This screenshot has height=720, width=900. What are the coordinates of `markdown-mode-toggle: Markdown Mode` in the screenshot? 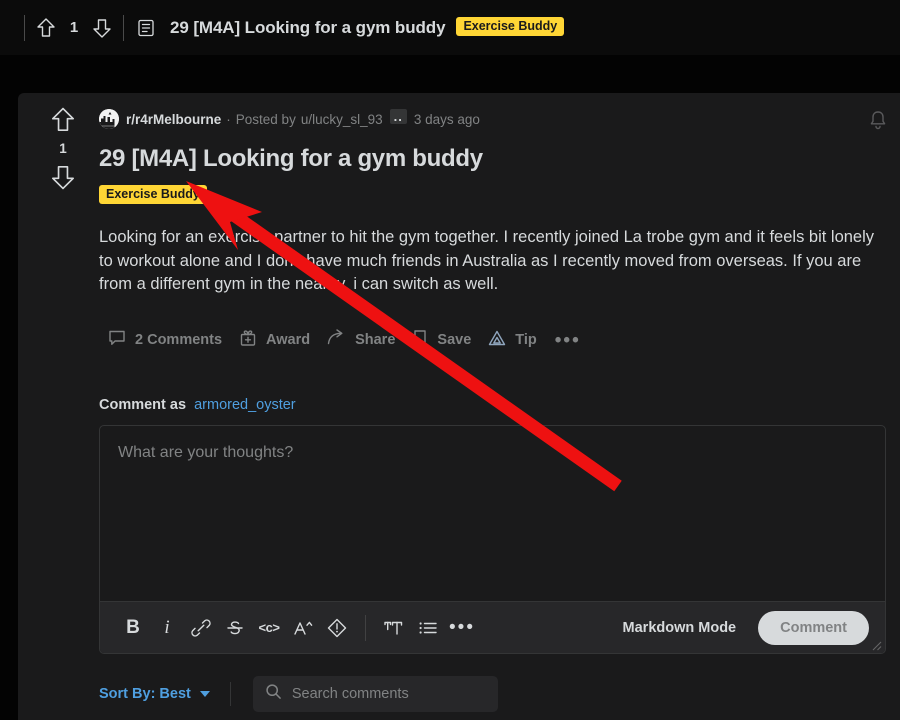 It's located at (680, 628).